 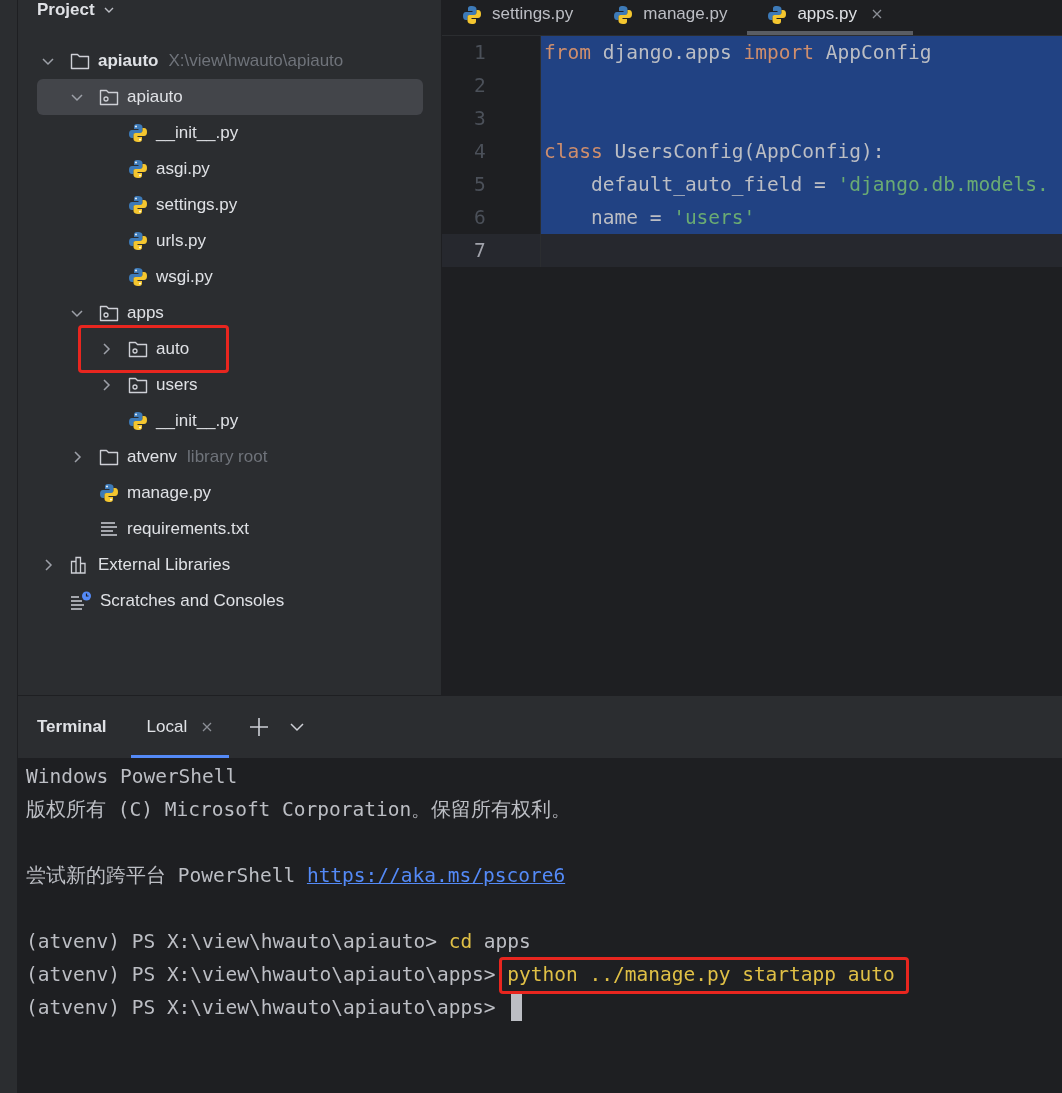 What do you see at coordinates (230, 277) in the screenshot?
I see `tree-item: wsgi.py` at bounding box center [230, 277].